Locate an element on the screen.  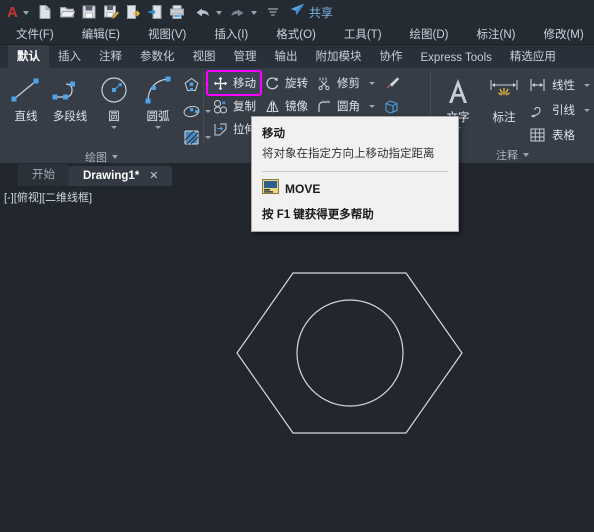
modify-rotate-button: 旋转 is located at coordinates (286, 83).